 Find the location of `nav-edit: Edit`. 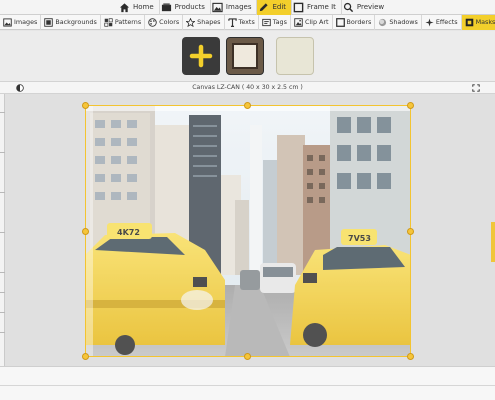

nav-edit: Edit is located at coordinates (275, 7).